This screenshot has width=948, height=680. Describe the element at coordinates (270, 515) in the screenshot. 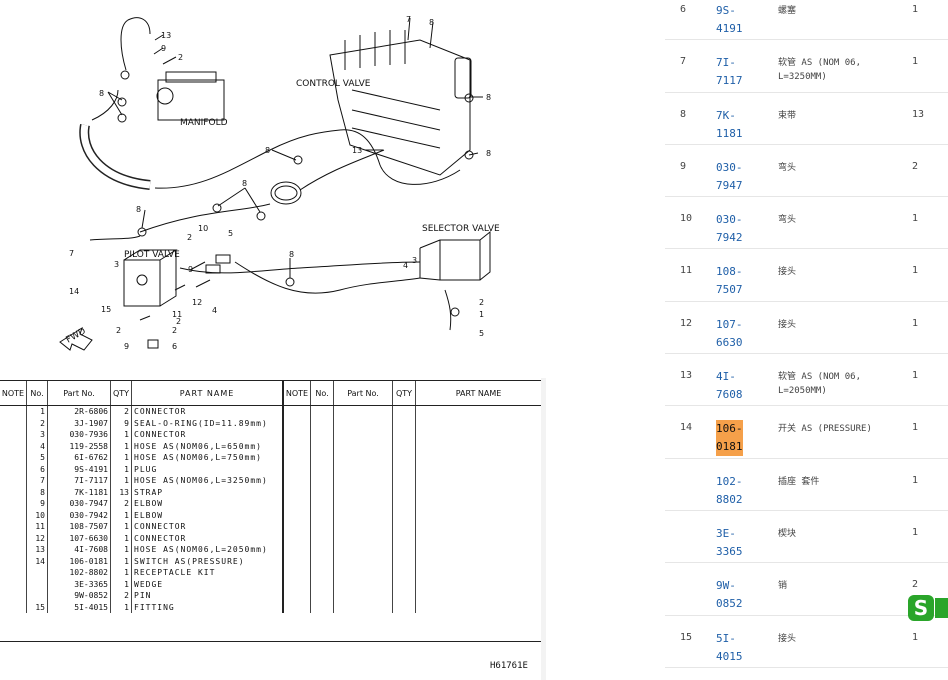

I see `table-row: 10 030-7942 1 ELBOW` at that location.